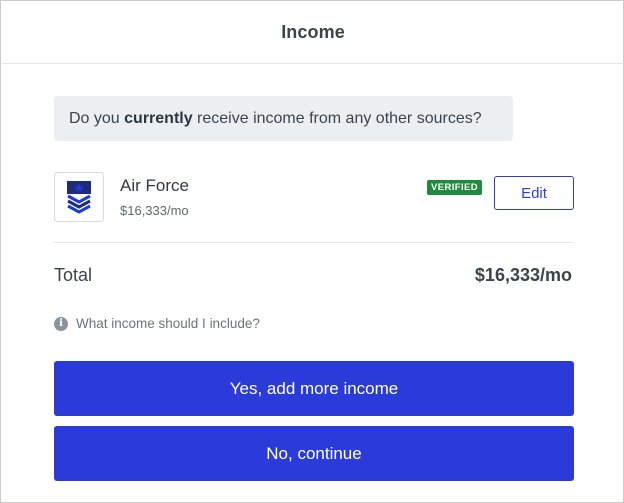  What do you see at coordinates (455, 187) in the screenshot?
I see `verified-badge: VERIFIED` at bounding box center [455, 187].